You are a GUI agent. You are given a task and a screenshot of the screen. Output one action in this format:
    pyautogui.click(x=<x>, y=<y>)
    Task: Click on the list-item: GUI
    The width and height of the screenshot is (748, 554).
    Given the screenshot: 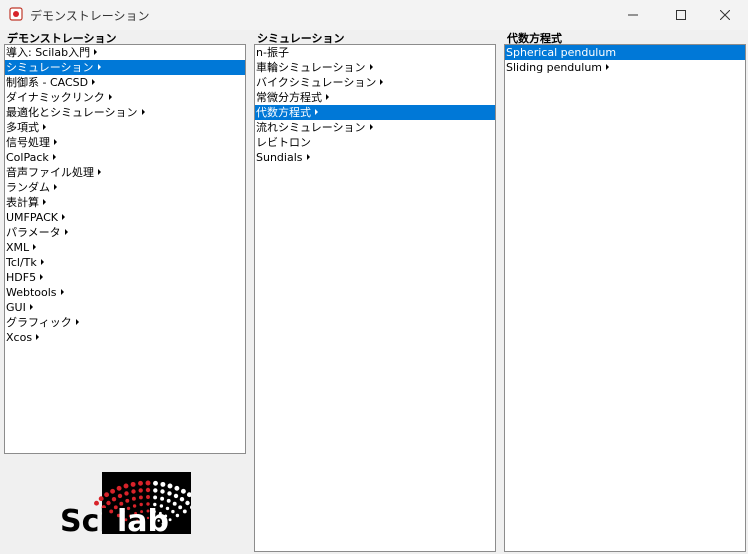 What is the action you would take?
    pyautogui.click(x=125, y=307)
    